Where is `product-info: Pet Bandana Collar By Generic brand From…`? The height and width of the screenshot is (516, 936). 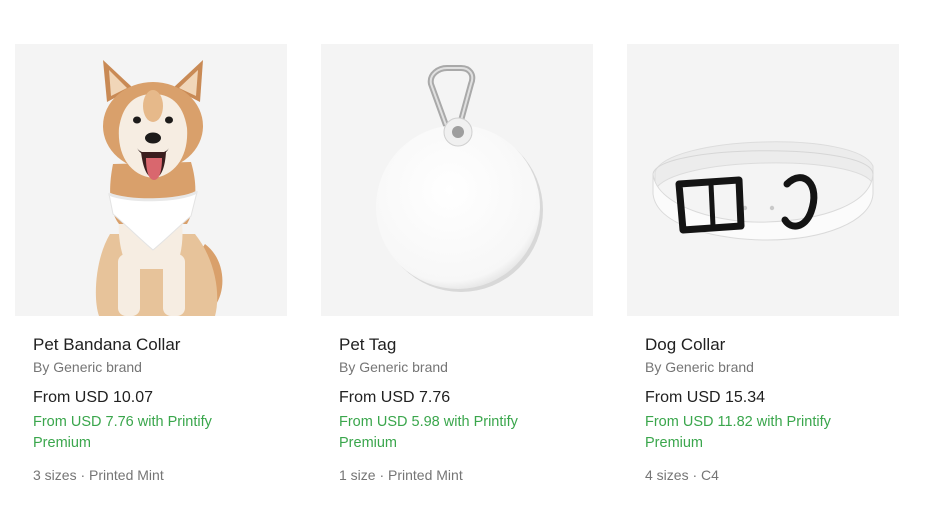 product-info: Pet Bandana Collar By Generic brand From… is located at coordinates (153, 409).